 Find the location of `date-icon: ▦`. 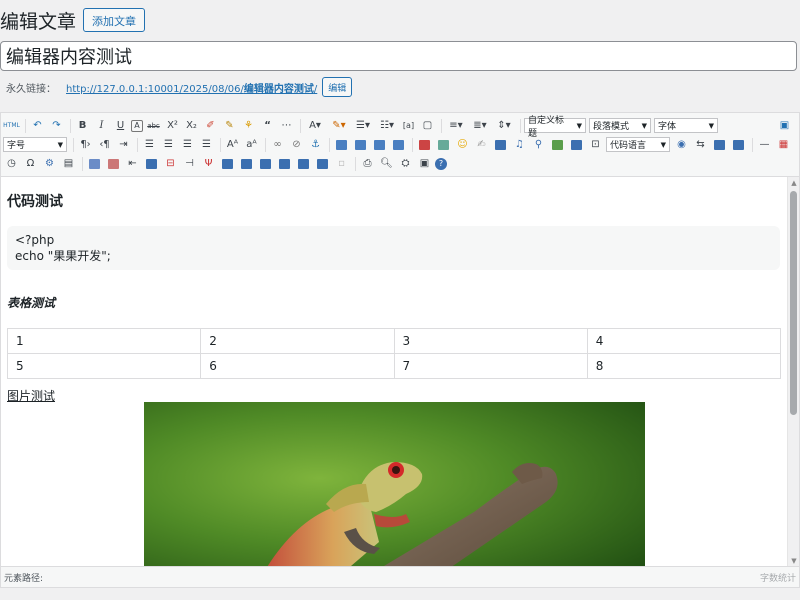

date-icon: ▦ is located at coordinates (783, 144).